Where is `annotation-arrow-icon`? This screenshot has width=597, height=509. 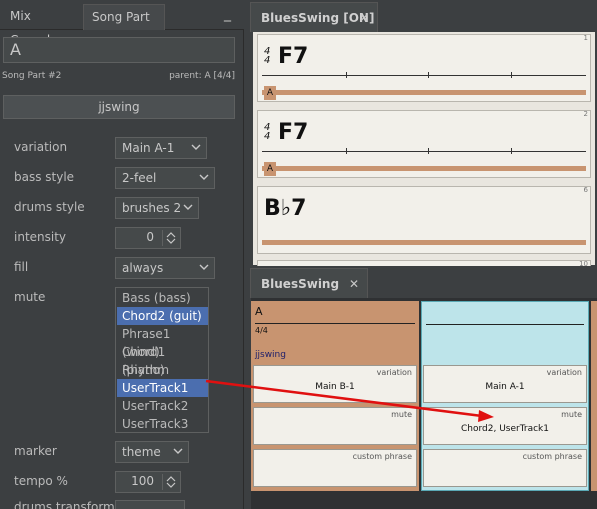 annotation-arrow-icon is located at coordinates (349, 400).